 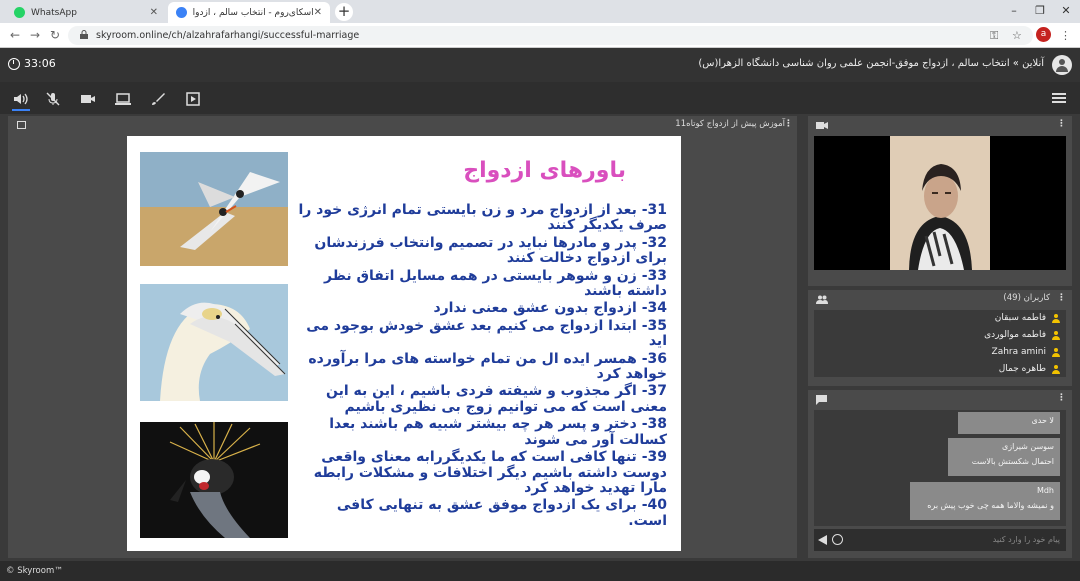 I want to click on video-feed, so click(x=940, y=203).